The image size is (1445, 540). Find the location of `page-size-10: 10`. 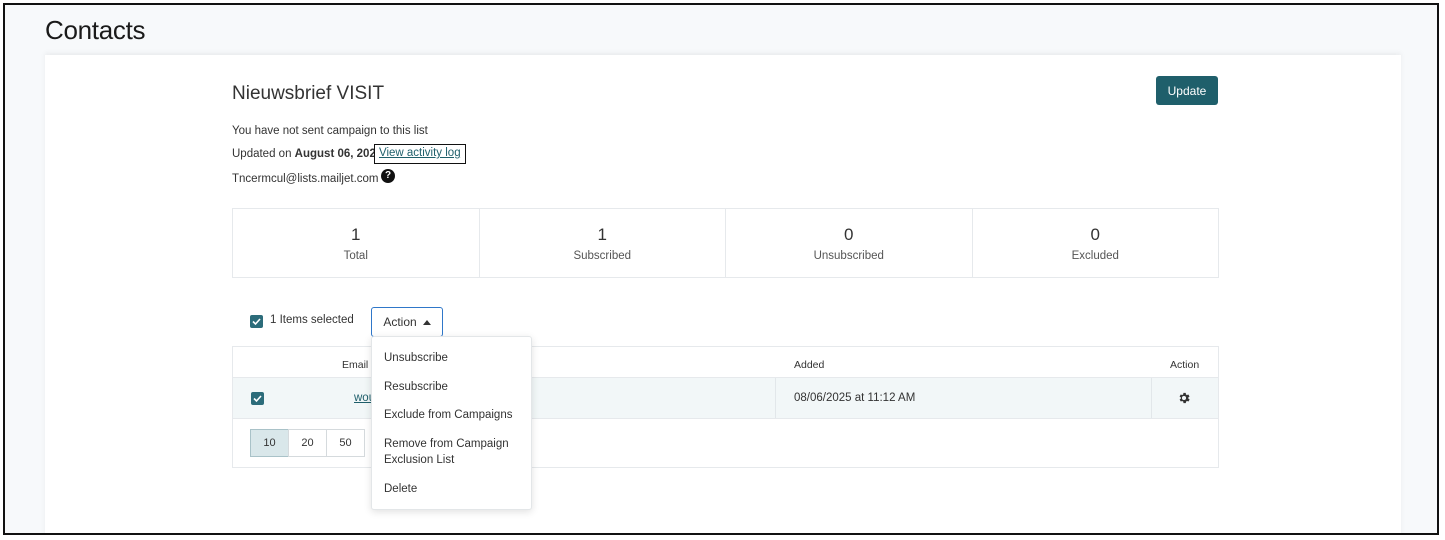

page-size-10: 10 is located at coordinates (269, 443).